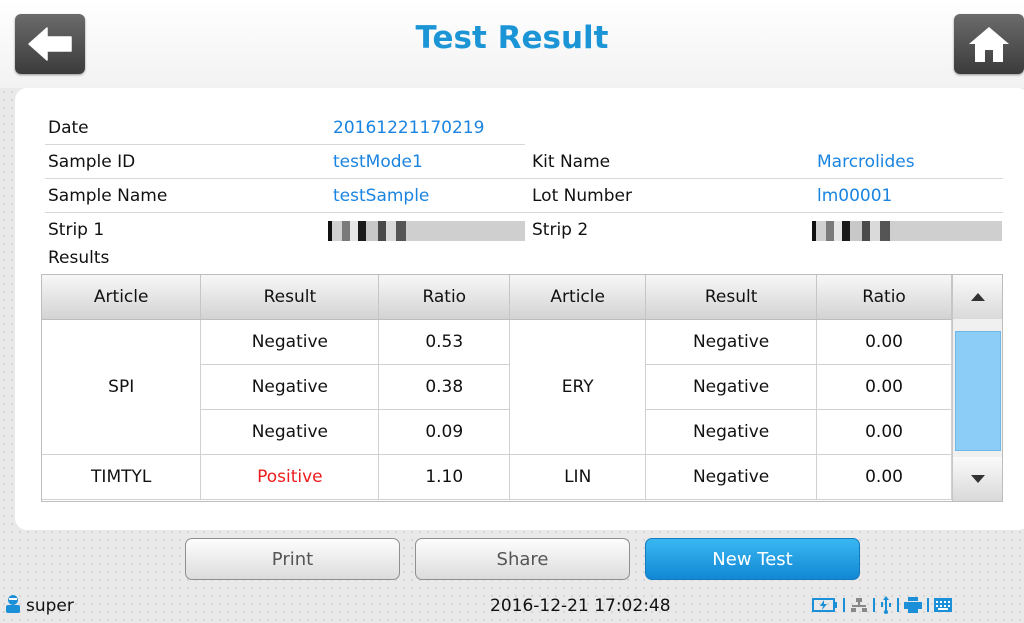  I want to click on sample-name-value: testSample, so click(381, 196).